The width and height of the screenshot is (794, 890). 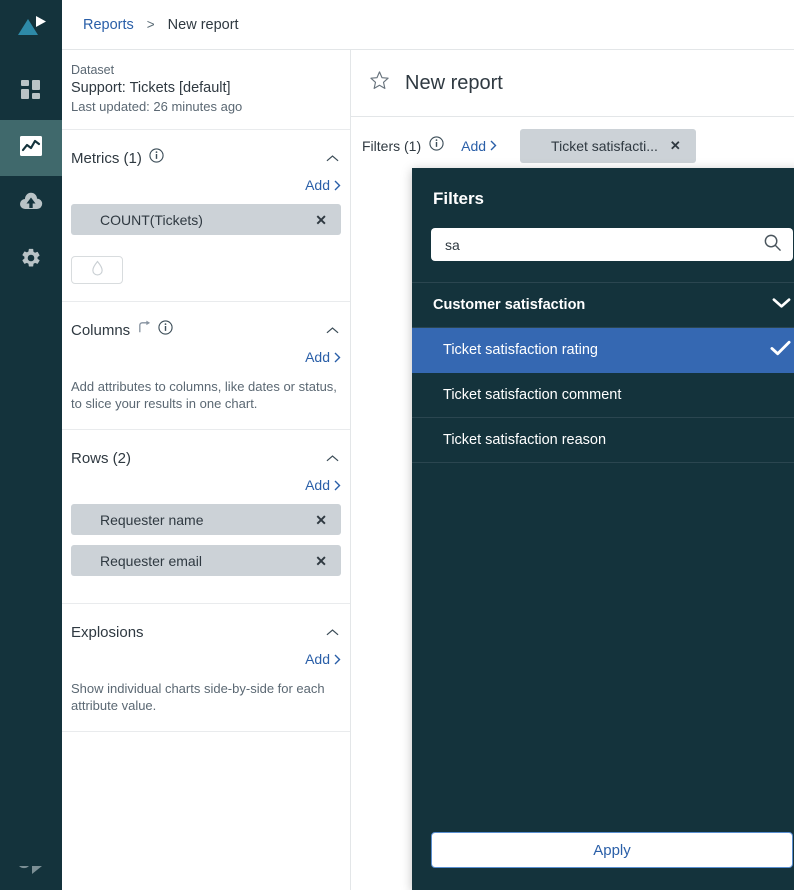 What do you see at coordinates (151, 560) in the screenshot?
I see `row-chip-label: Requester email` at bounding box center [151, 560].